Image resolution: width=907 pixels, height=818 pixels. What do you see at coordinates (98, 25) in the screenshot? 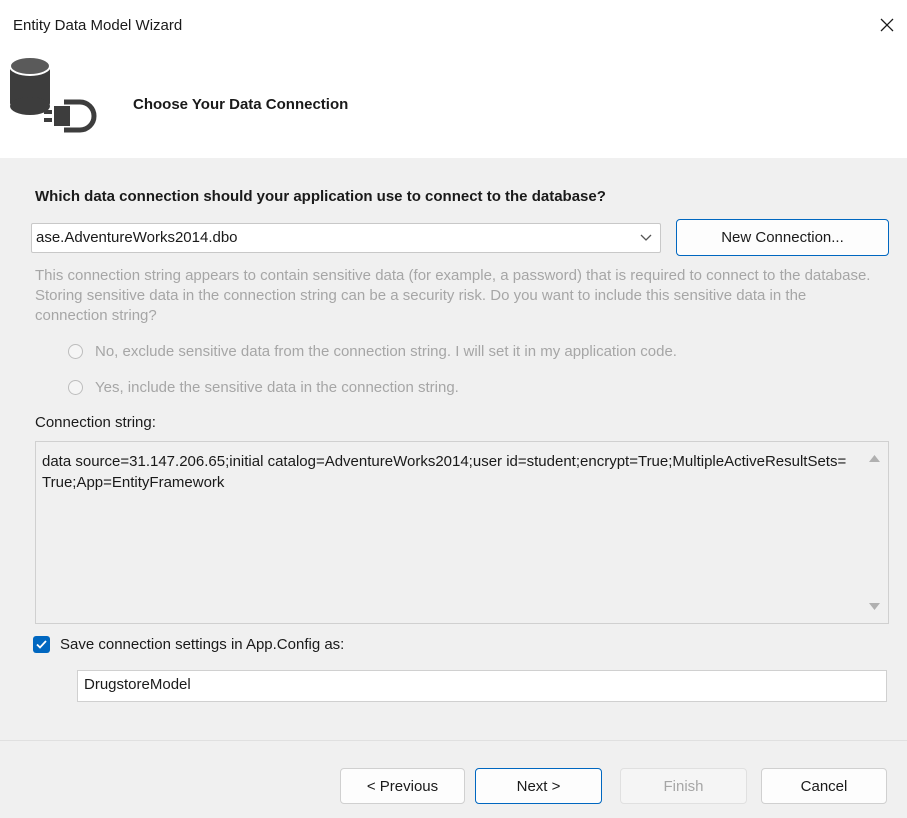
I see `window-title: Entity Data Model Wizard` at bounding box center [98, 25].